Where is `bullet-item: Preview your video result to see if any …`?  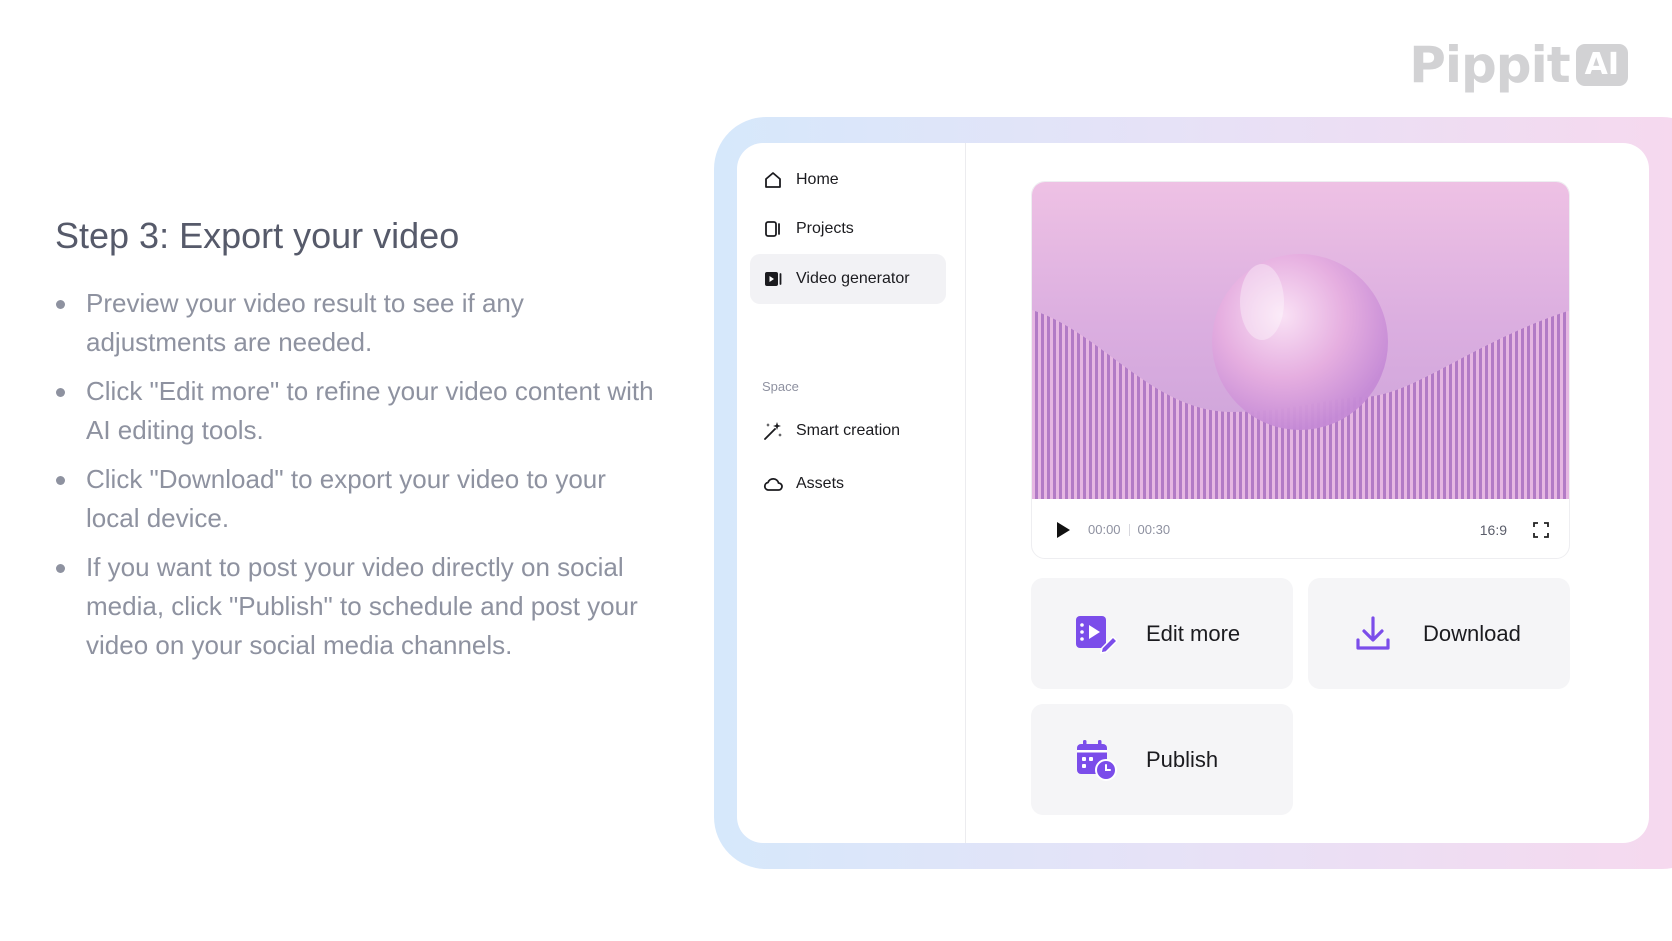 bullet-item: Preview your video result to see if any … is located at coordinates (355, 323).